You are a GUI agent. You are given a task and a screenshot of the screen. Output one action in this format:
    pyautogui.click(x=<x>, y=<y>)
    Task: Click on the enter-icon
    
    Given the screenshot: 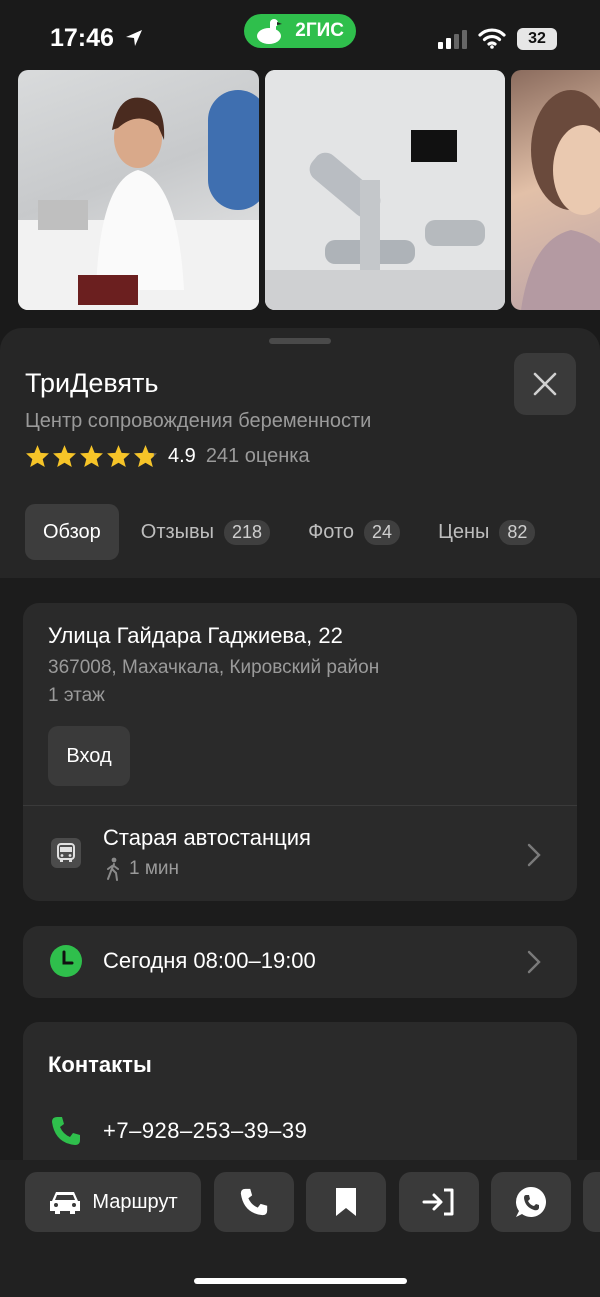 What is the action you would take?
    pyautogui.click(x=438, y=1202)
    